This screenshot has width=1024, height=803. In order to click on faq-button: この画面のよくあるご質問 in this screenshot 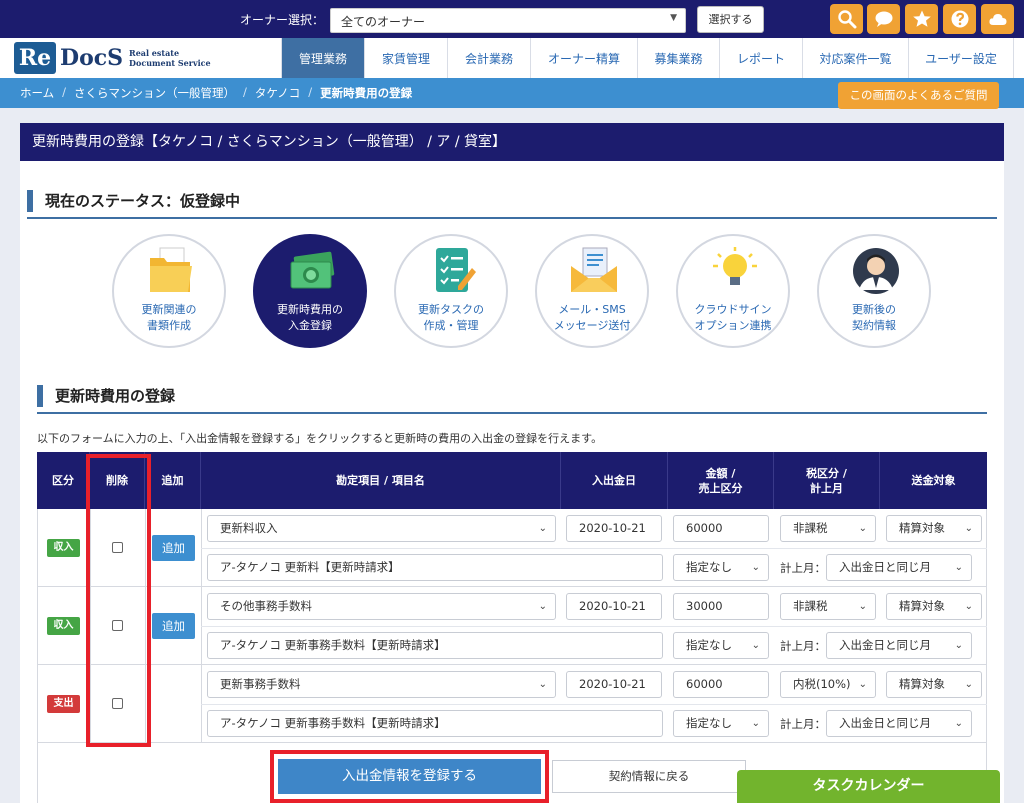, I will do `click(918, 95)`.